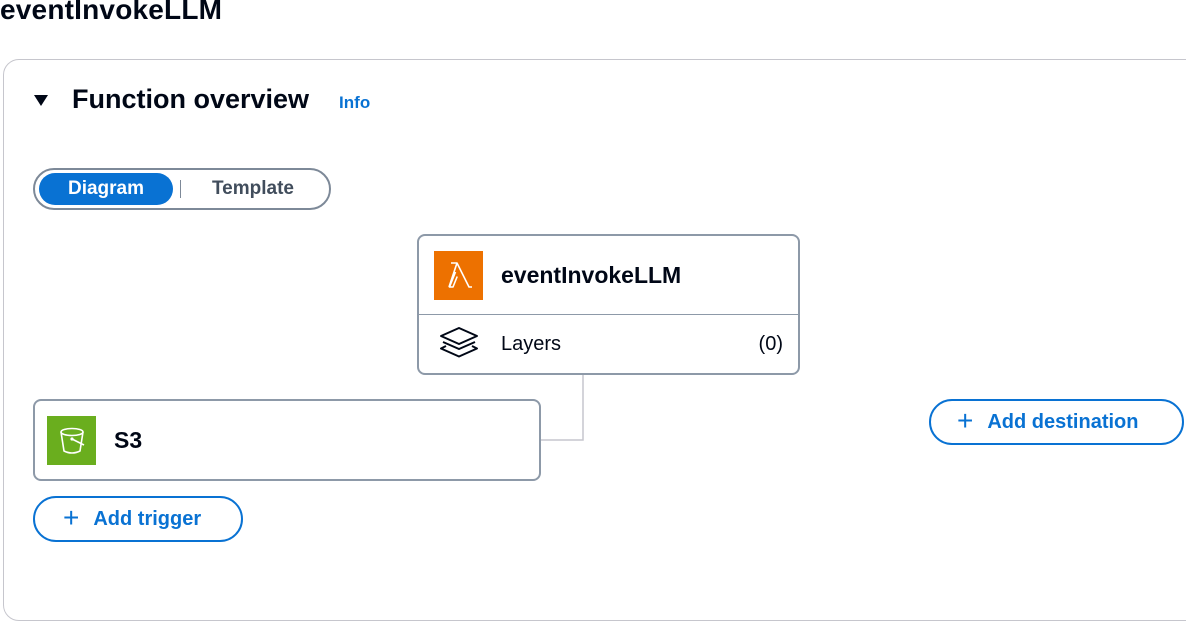 The height and width of the screenshot is (621, 1186). Describe the element at coordinates (106, 189) in the screenshot. I see `diagram-tab: Diagram` at that location.